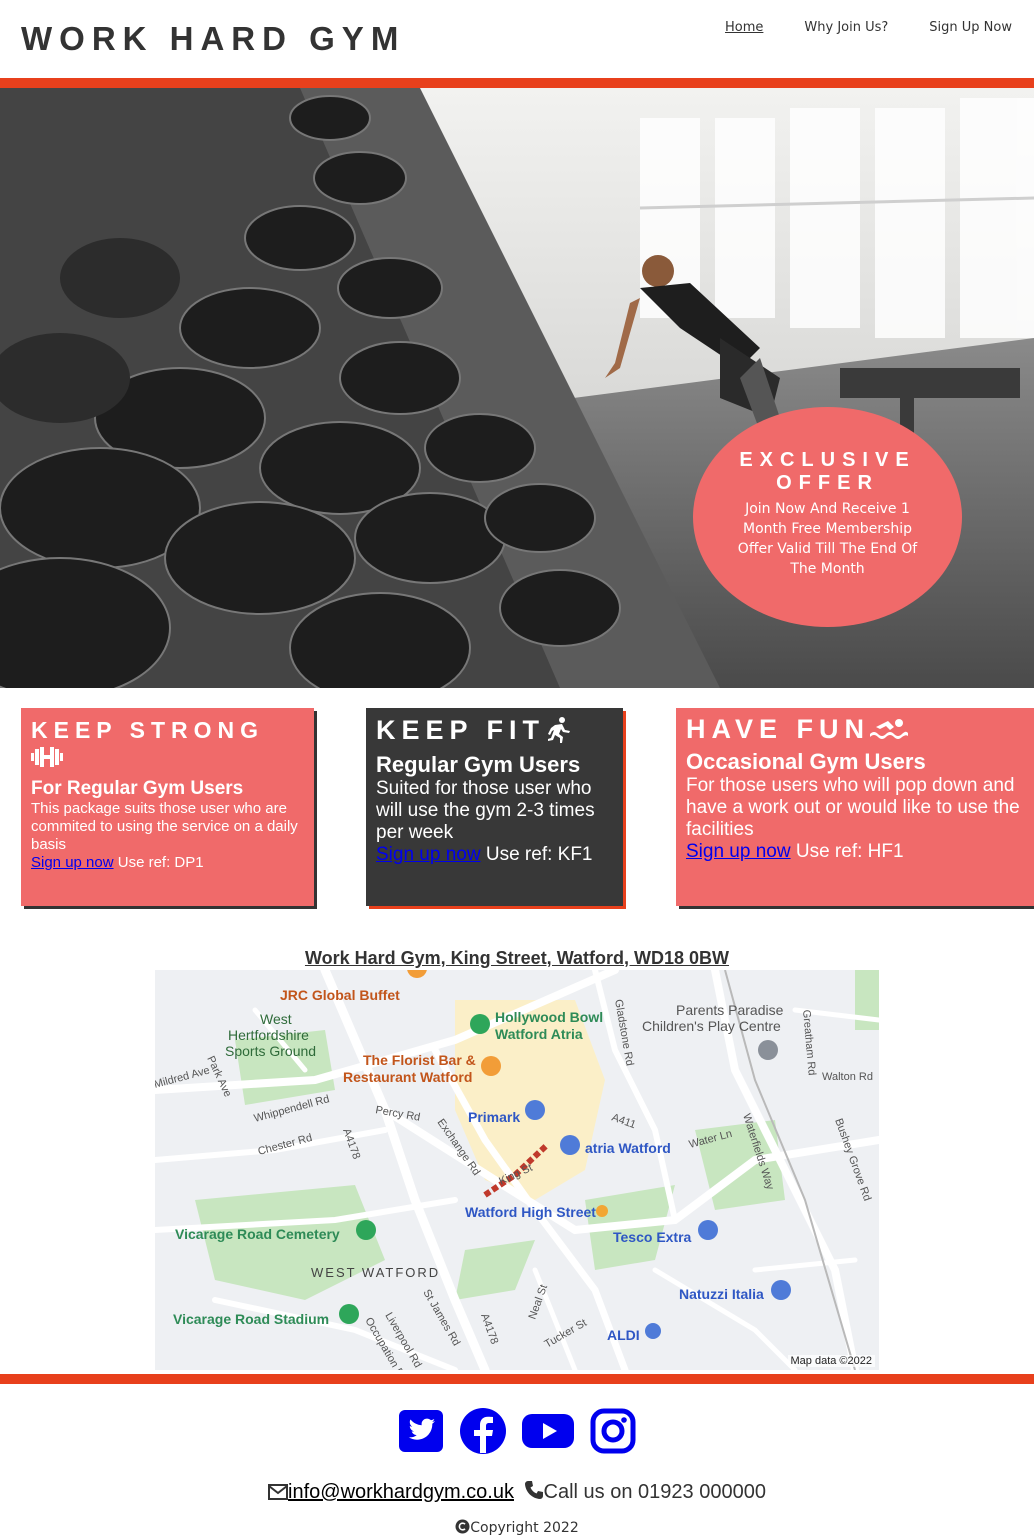 The height and width of the screenshot is (1539, 1034). Describe the element at coordinates (375, 1272) in the screenshot. I see `map-label: WEST WATFORD` at that location.